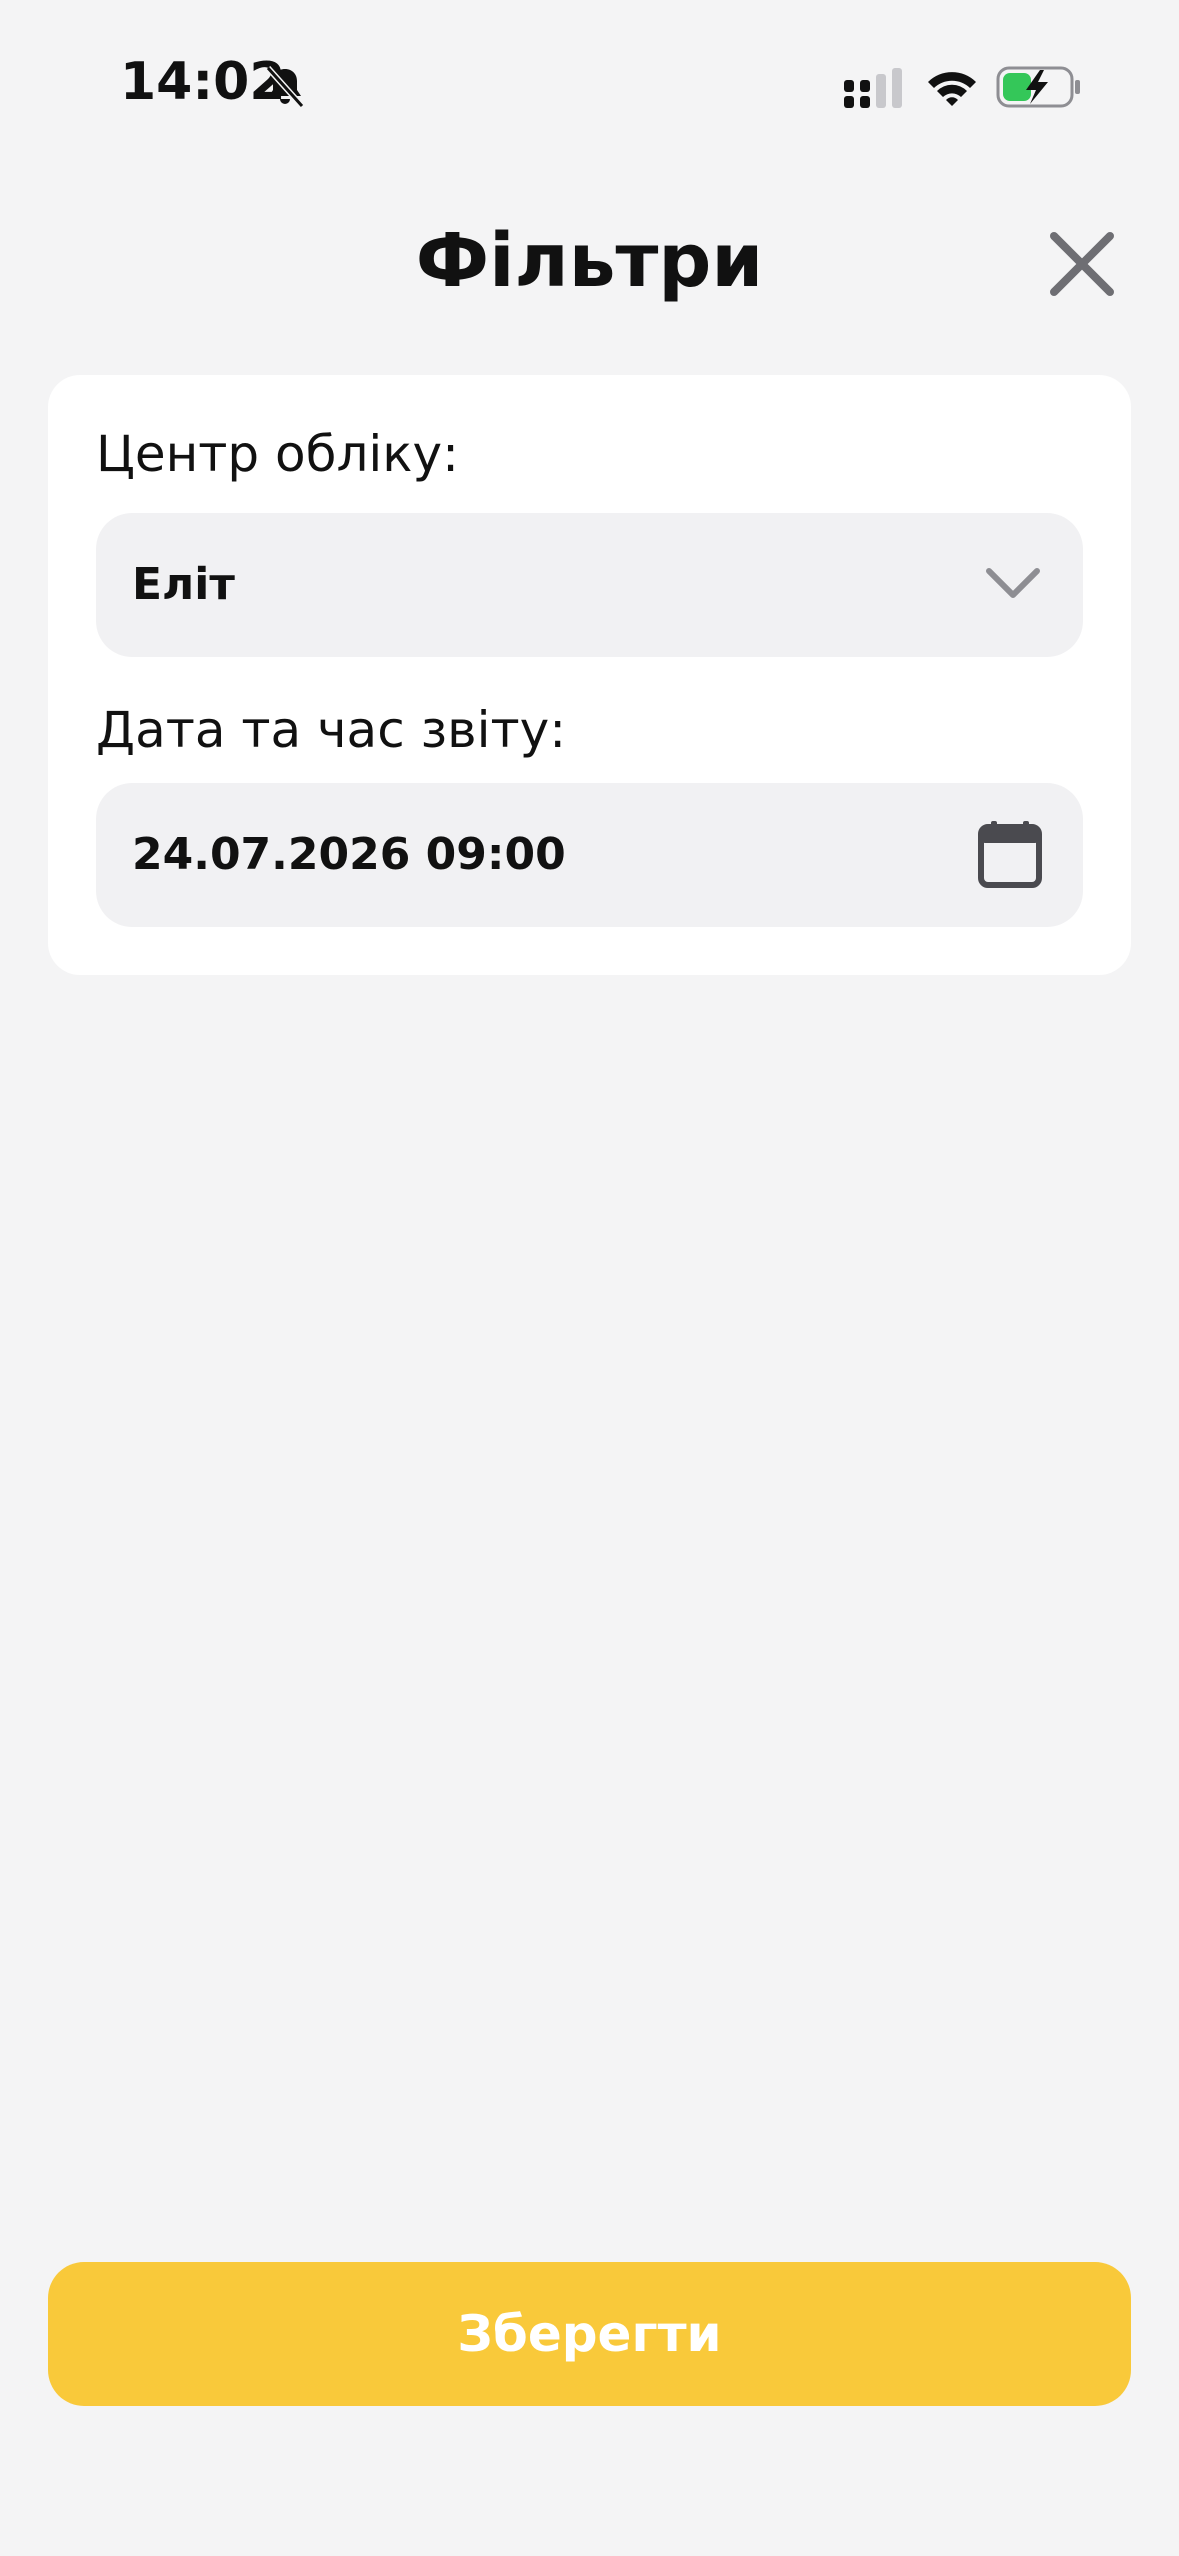 This screenshot has width=1179, height=2556. I want to click on center-select: Еліт, so click(589, 585).